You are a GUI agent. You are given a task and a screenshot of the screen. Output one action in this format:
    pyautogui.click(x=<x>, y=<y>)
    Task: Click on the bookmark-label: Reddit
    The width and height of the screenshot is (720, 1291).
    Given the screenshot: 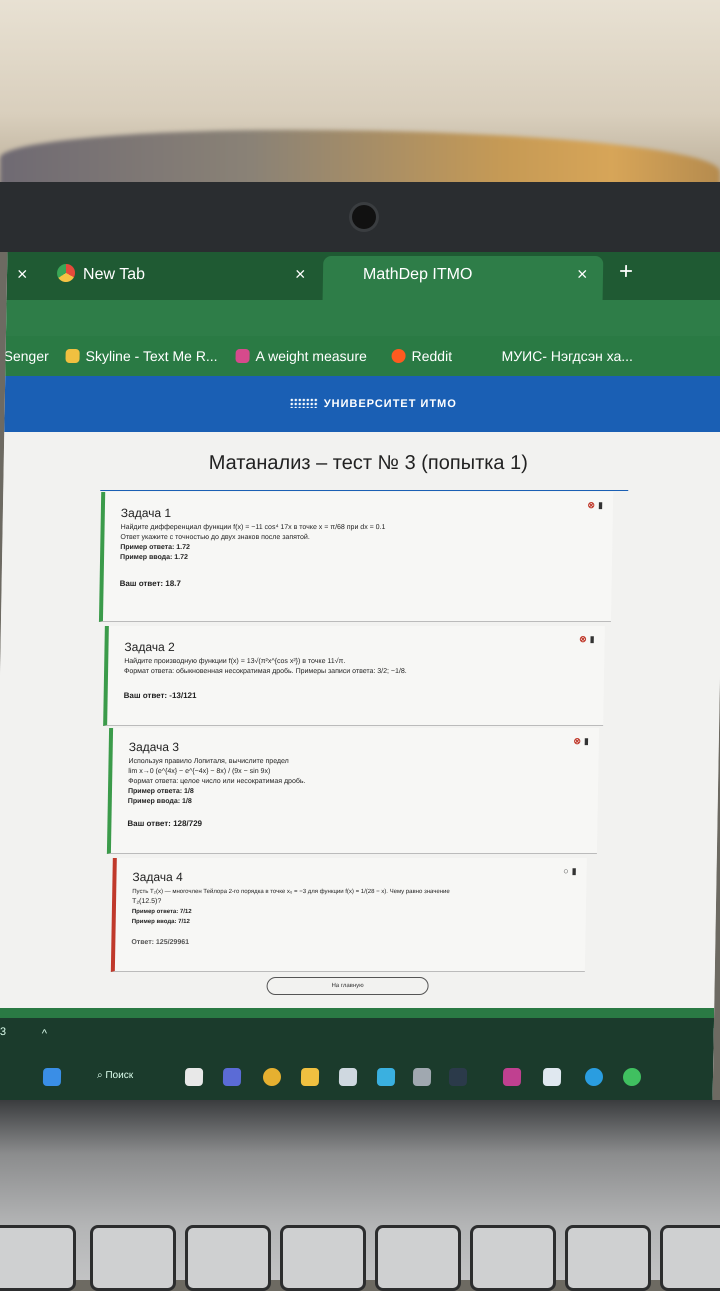 What is the action you would take?
    pyautogui.click(x=432, y=356)
    